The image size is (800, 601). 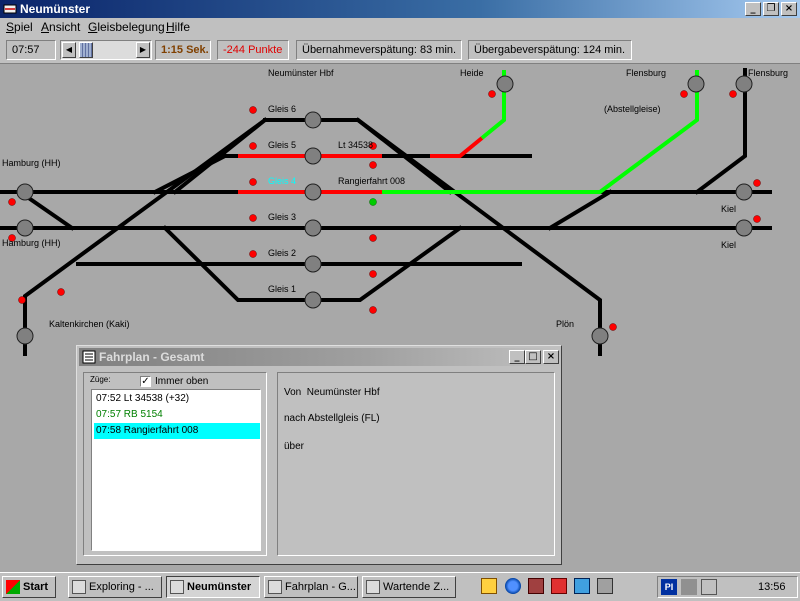 I want to click on train-app-icon, so click(x=177, y=587).